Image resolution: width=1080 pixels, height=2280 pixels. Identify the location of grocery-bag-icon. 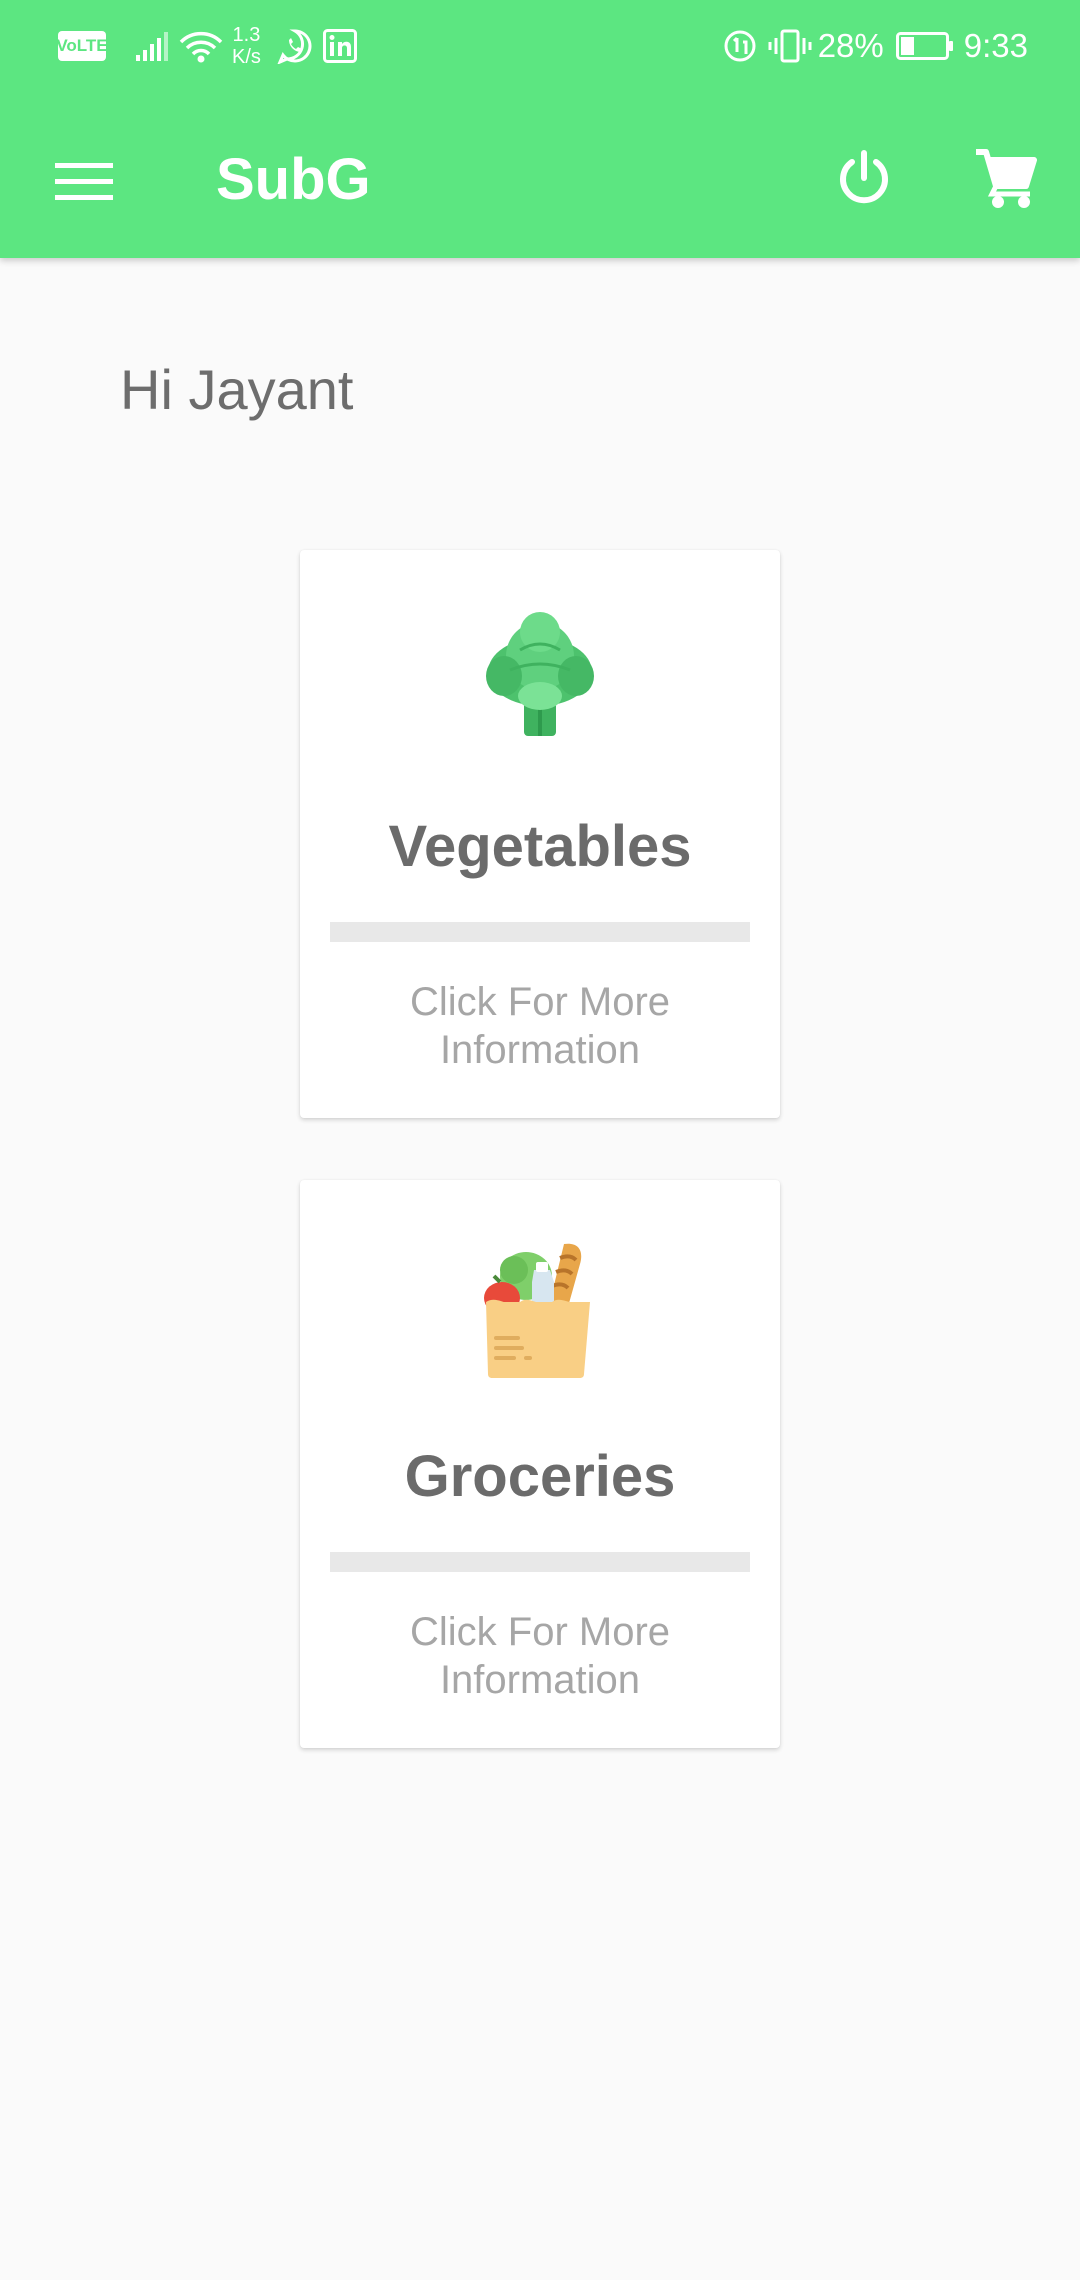
(540, 1309).